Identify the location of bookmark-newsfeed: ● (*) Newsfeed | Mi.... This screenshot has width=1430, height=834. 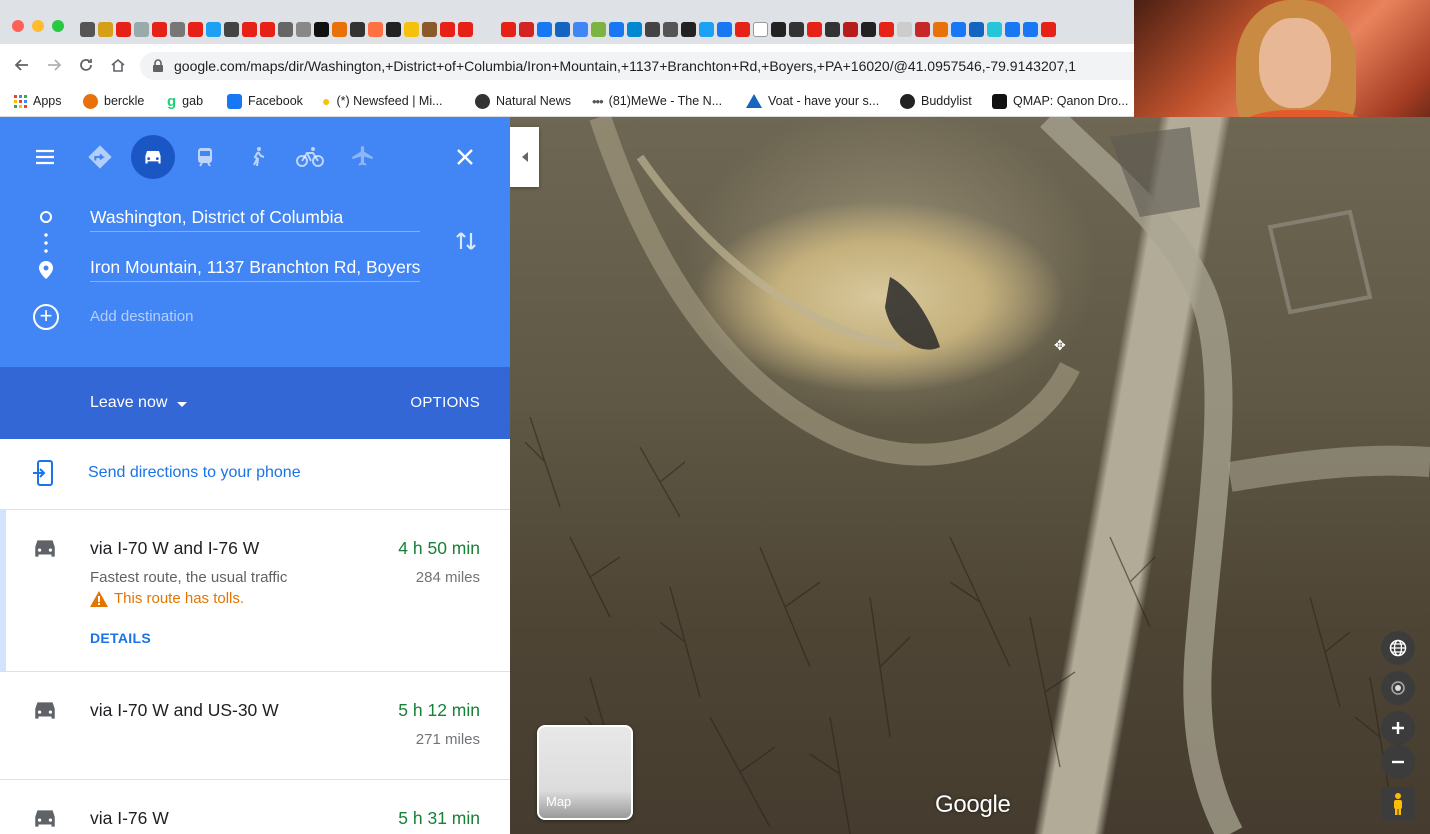
(382, 101).